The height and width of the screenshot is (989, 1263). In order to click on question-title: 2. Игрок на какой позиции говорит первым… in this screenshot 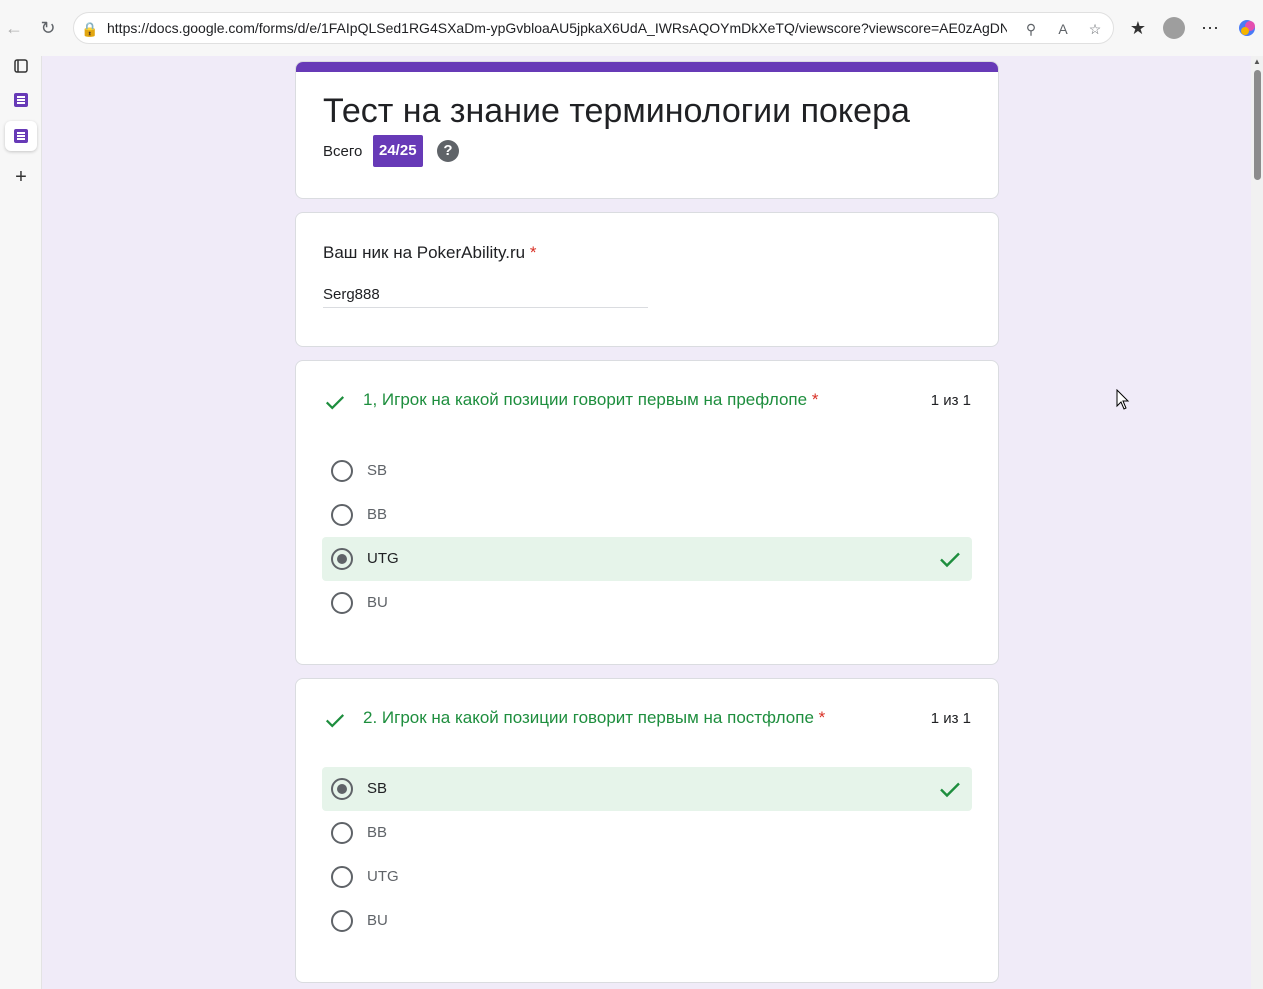, I will do `click(594, 718)`.